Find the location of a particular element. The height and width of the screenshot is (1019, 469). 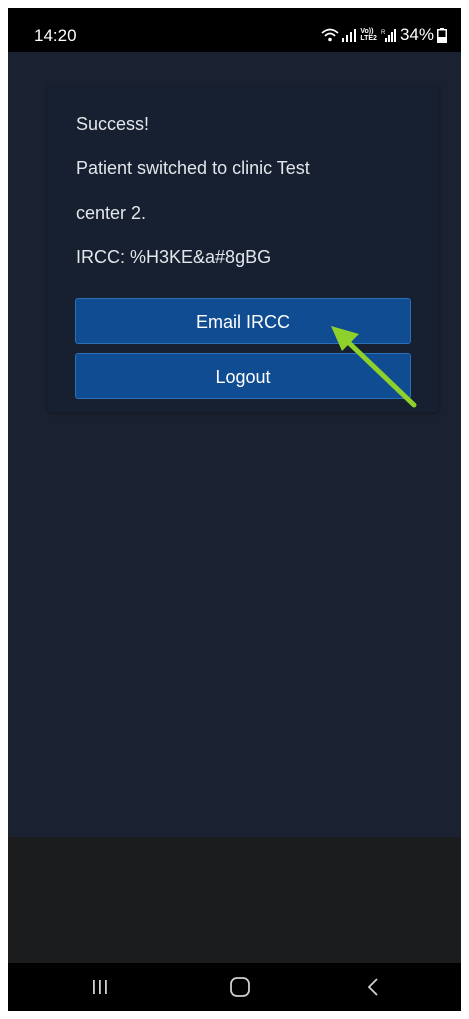

recent-apps-button is located at coordinates (100, 987).